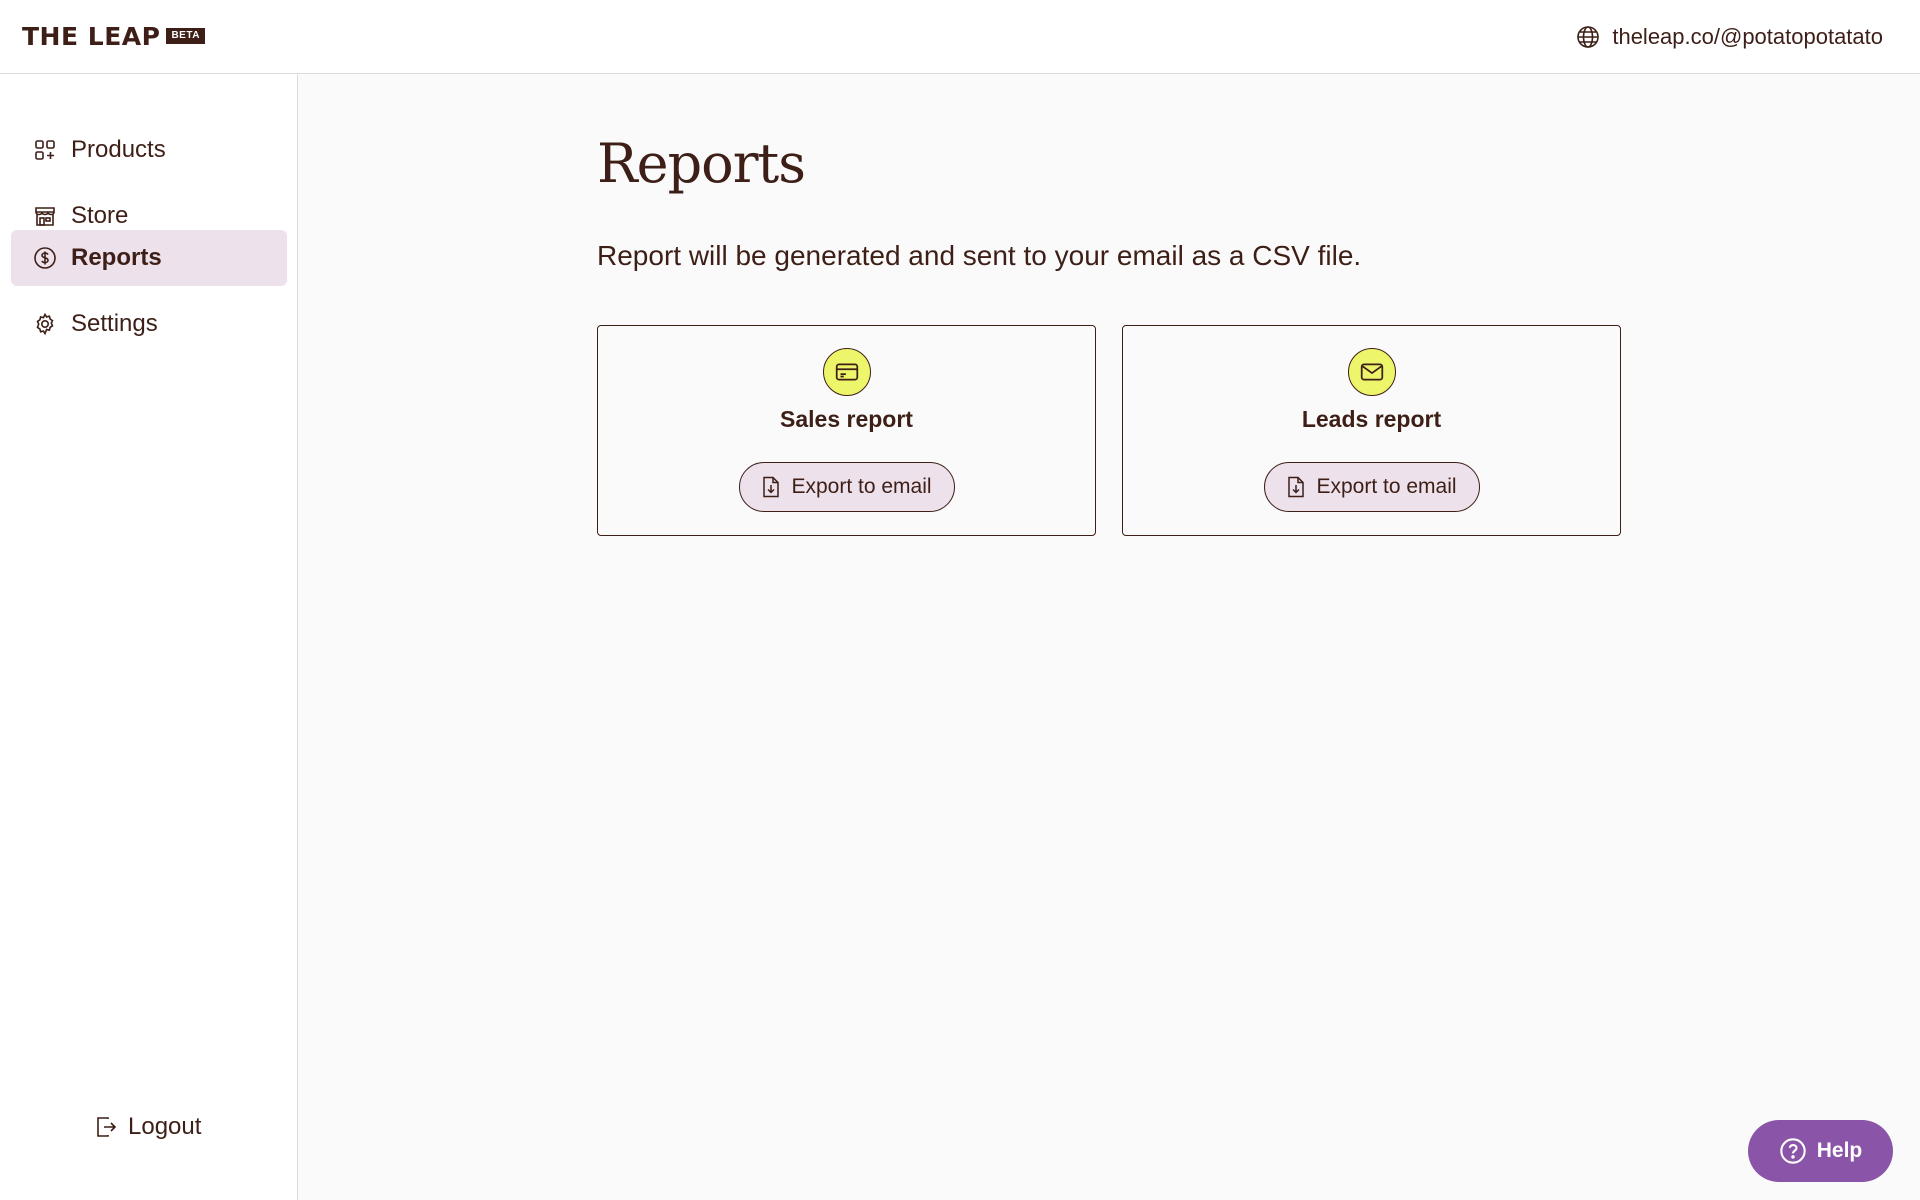 This screenshot has width=1920, height=1200. What do you see at coordinates (960, 37) in the screenshot?
I see `top-bar: THE LEAP BETA theleap.co/@potatopotatato` at bounding box center [960, 37].